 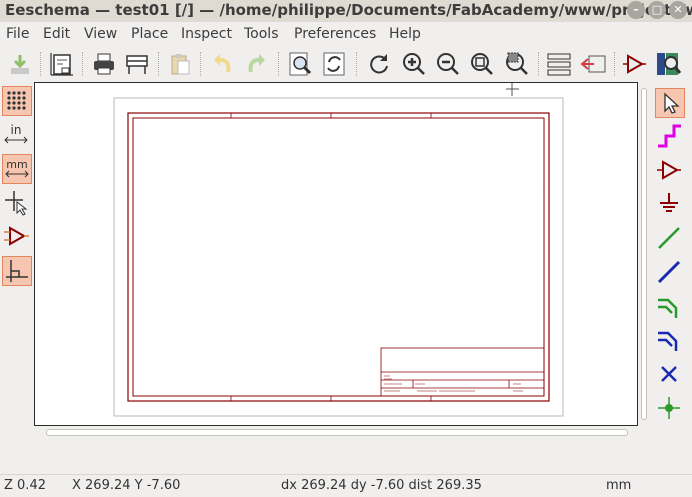 What do you see at coordinates (670, 239) in the screenshot?
I see `add-wire-icon` at bounding box center [670, 239].